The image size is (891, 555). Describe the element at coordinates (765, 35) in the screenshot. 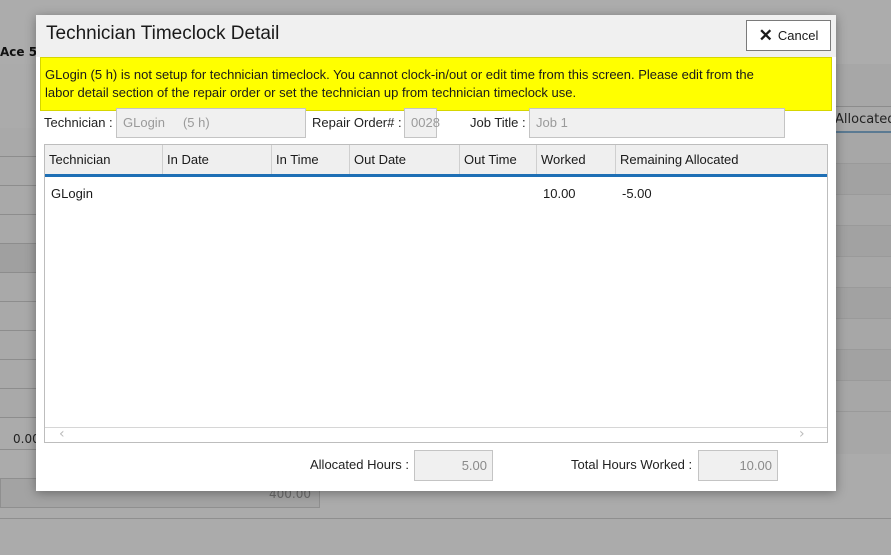

I see `close-icon: ✕` at that location.